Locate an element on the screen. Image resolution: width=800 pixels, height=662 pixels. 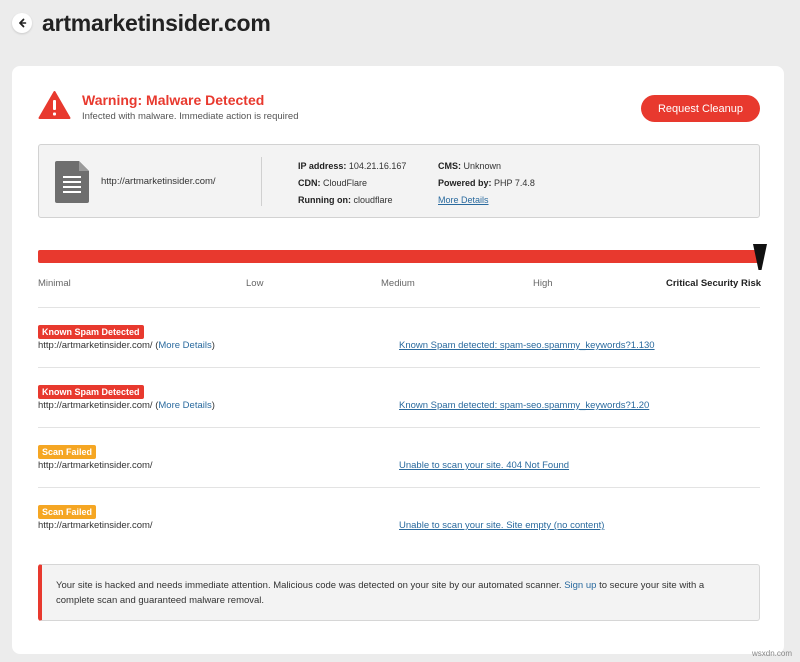
ip-value: 104.21.16.167 is located at coordinates (377, 166).